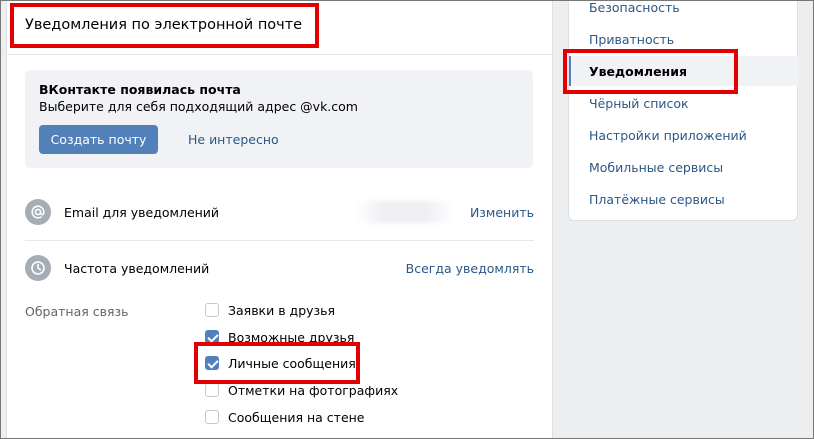 The height and width of the screenshot is (439, 814). What do you see at coordinates (683, 199) in the screenshot?
I see `sidebar-item-payment-services: Платёжные сервисы` at bounding box center [683, 199].